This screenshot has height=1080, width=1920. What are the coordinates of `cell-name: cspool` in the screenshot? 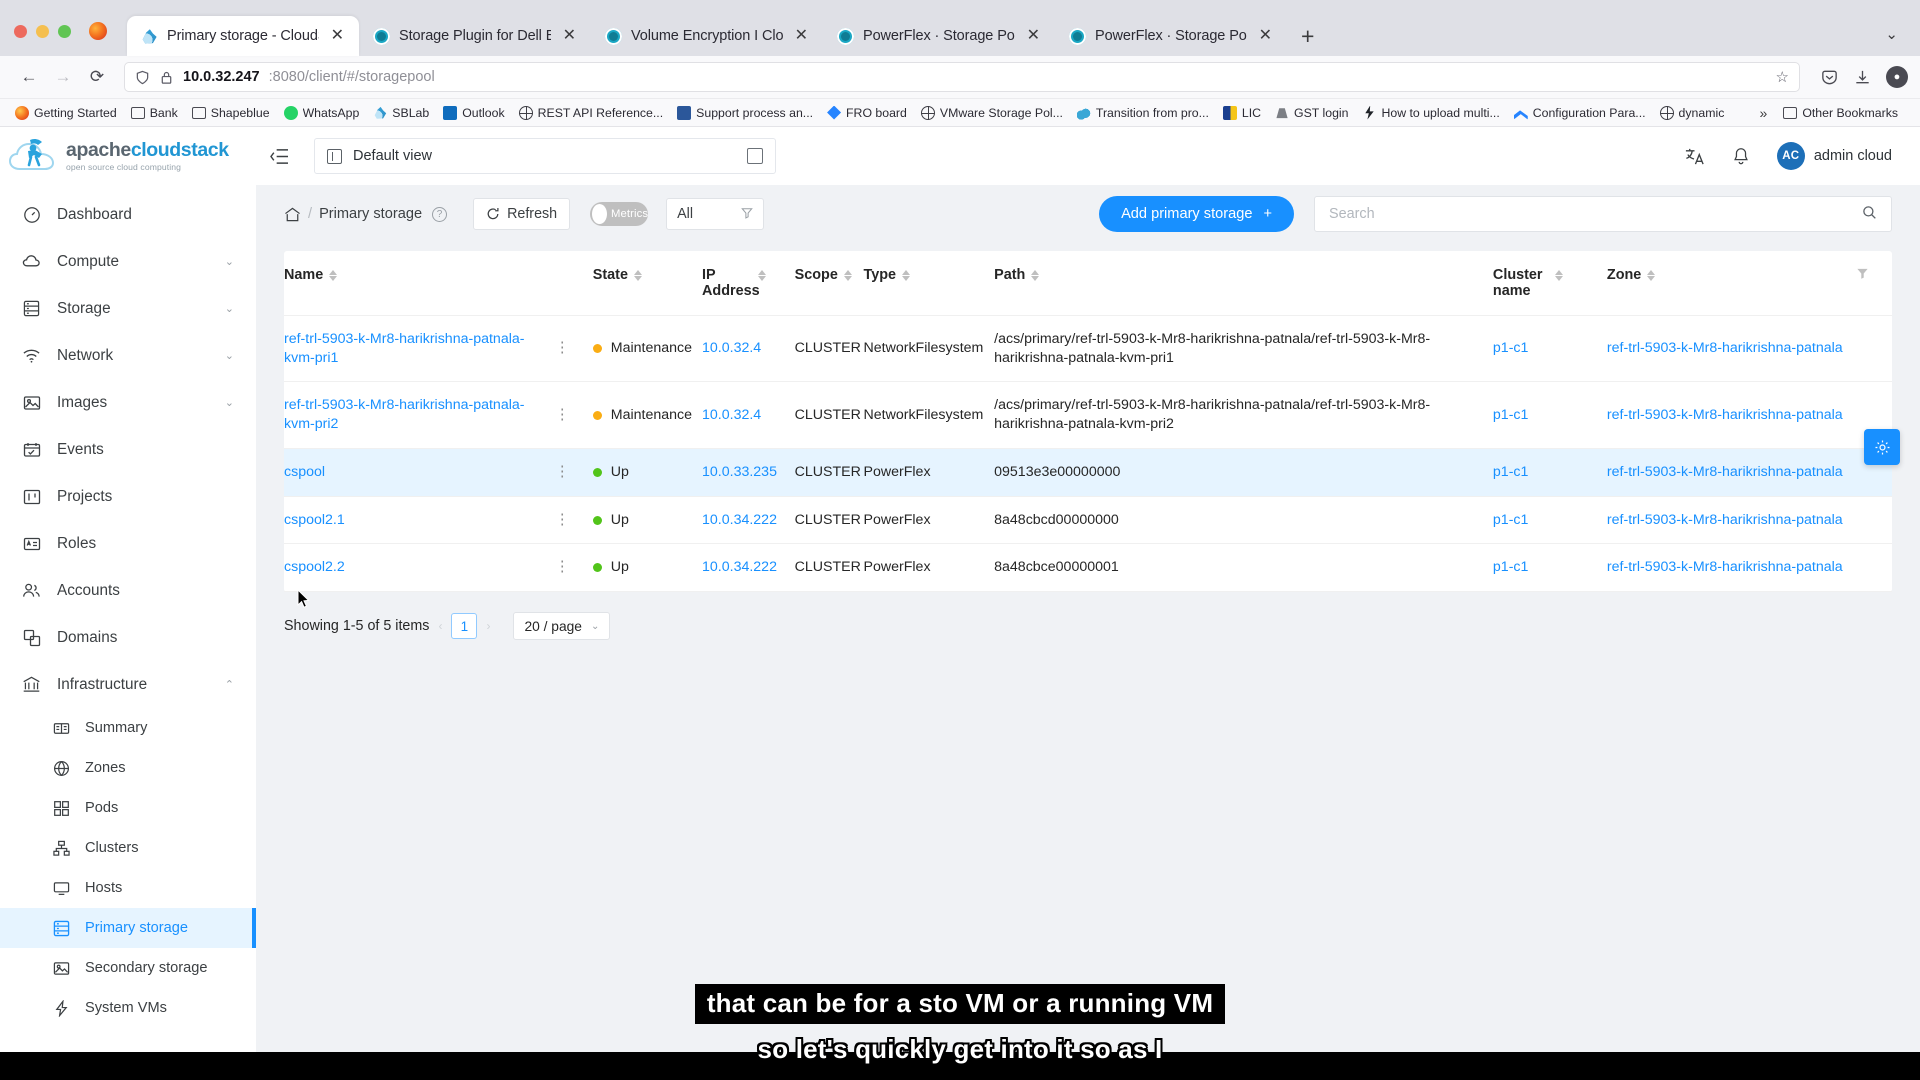 It's located at (419, 472).